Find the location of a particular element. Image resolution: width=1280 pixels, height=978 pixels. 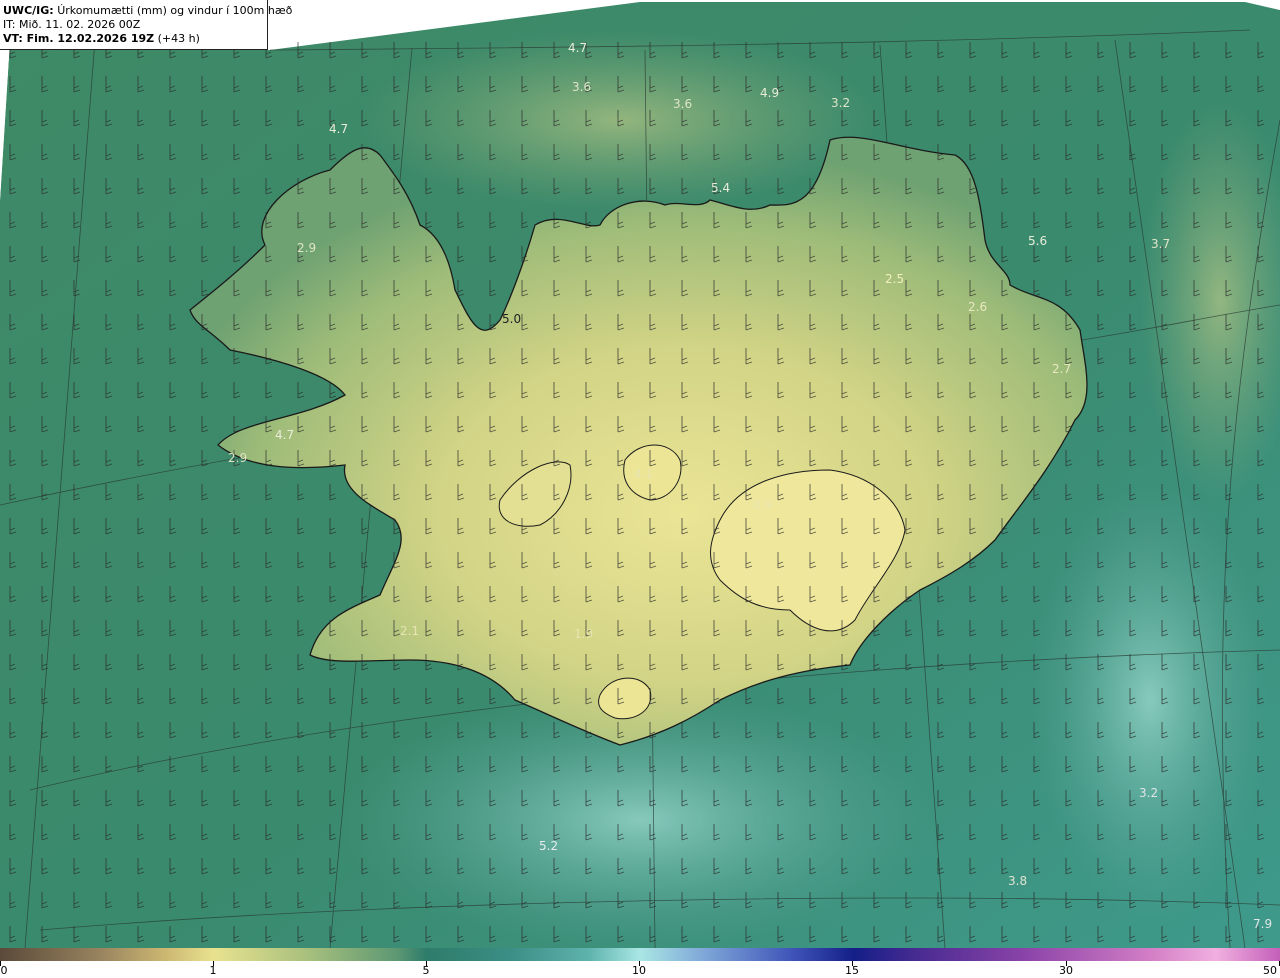

value-label: 5.4 is located at coordinates (720, 188).